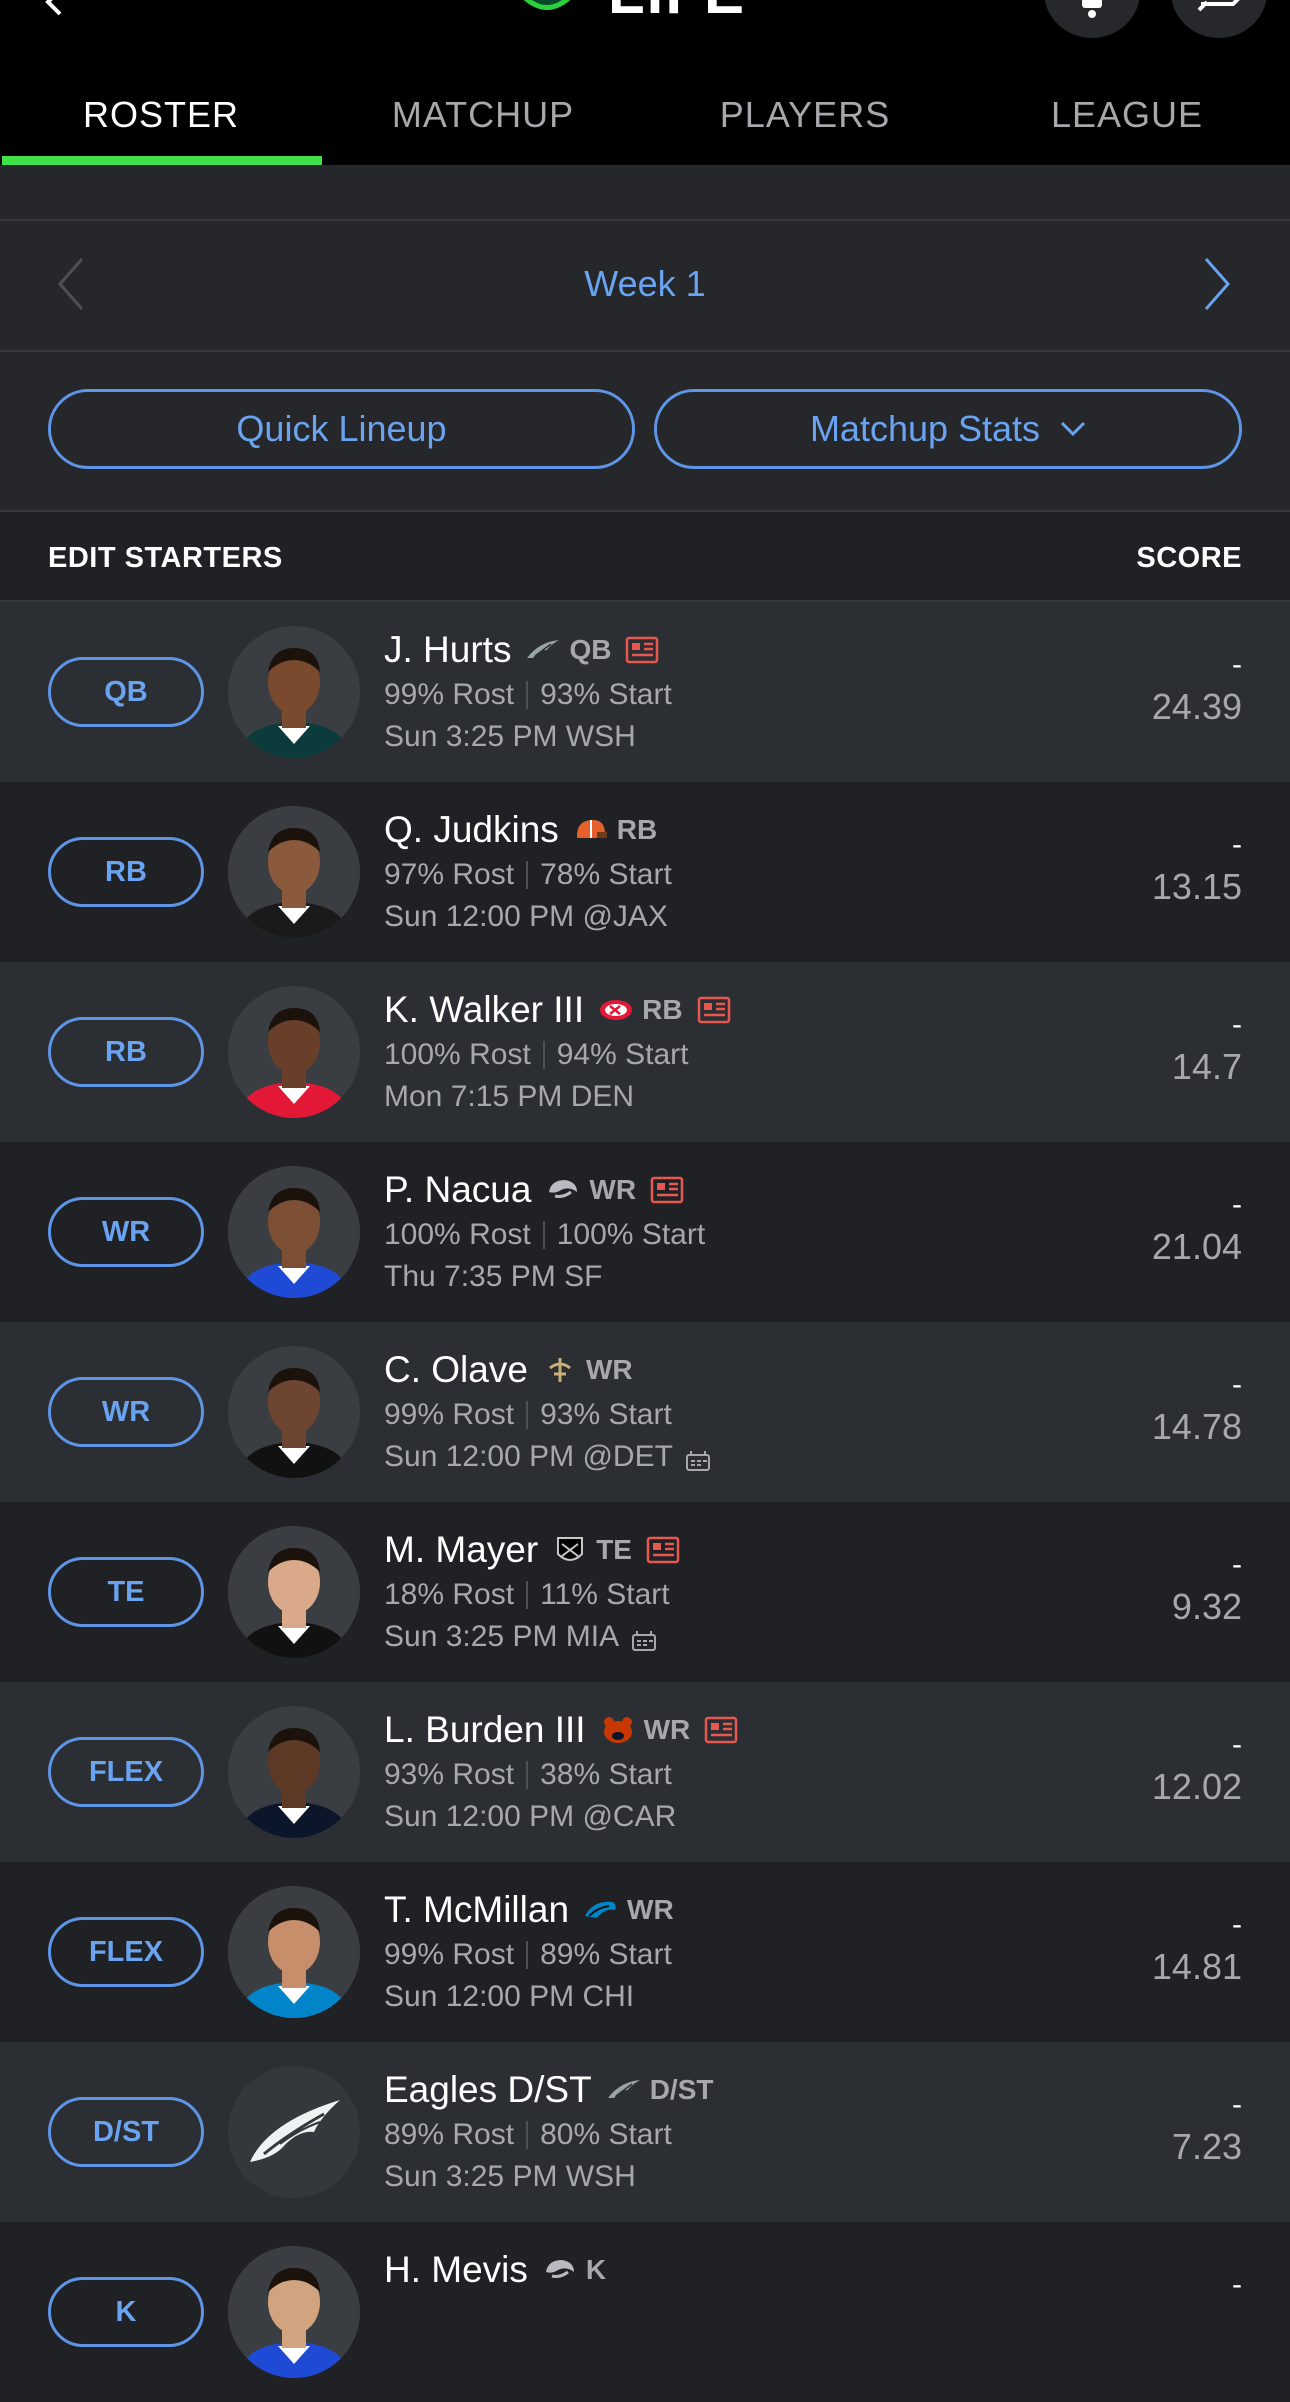  What do you see at coordinates (805, 115) in the screenshot?
I see `tab-players: PLAYERS` at bounding box center [805, 115].